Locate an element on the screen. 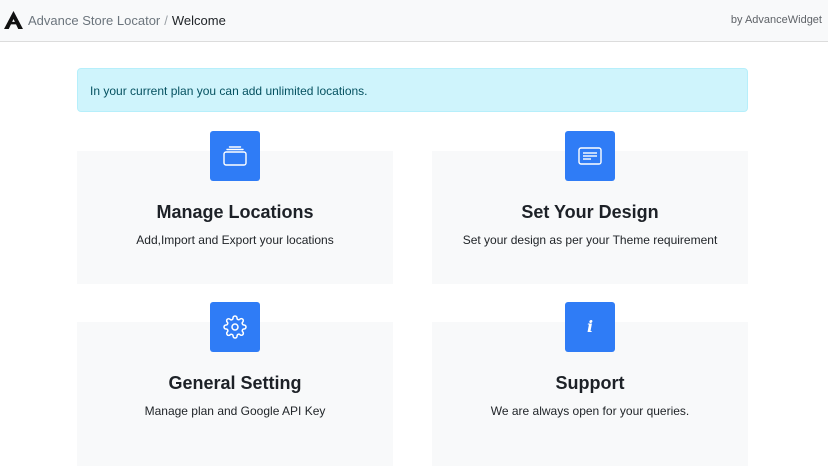 This screenshot has height=466, width=828. info-icon: i is located at coordinates (590, 327).